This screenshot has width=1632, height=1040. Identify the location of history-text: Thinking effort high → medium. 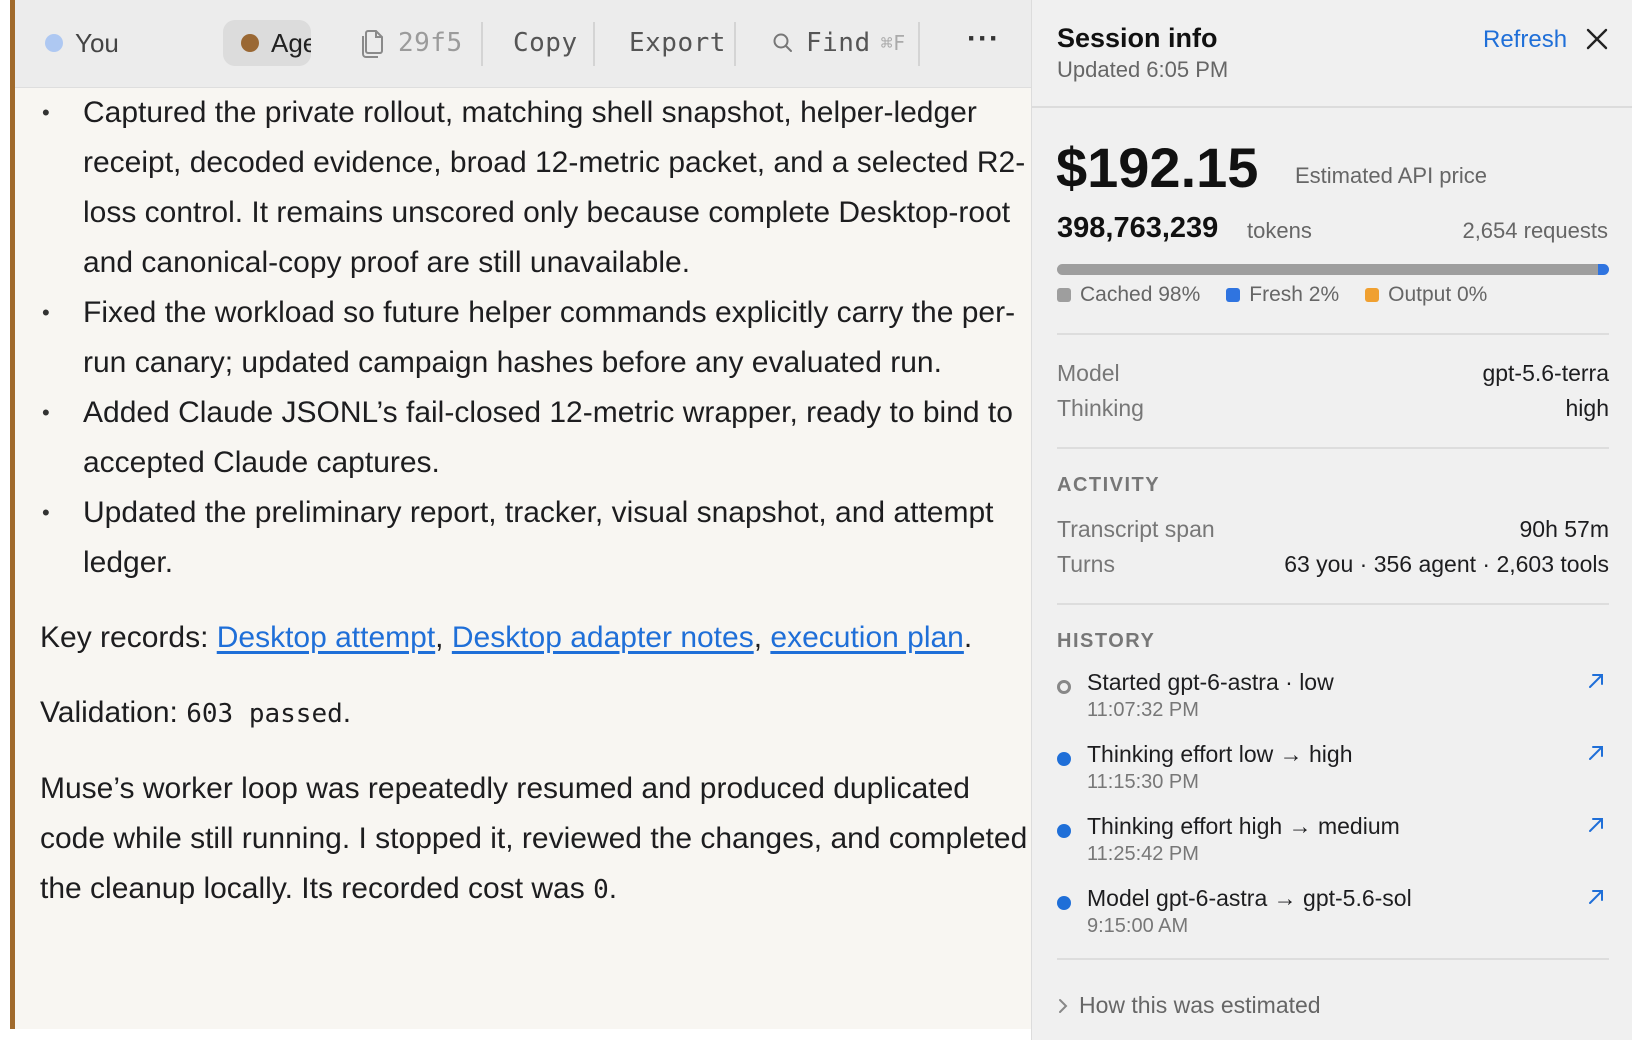
(1243, 826).